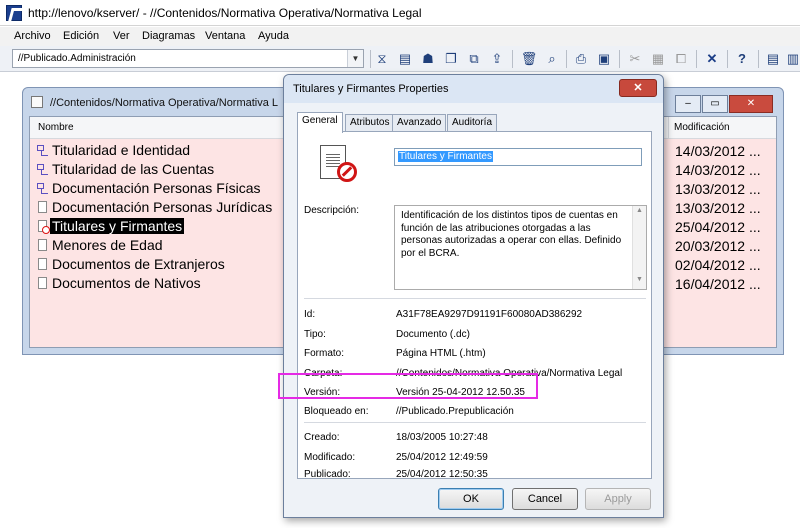 This screenshot has width=800, height=528. Describe the element at coordinates (442, 437) in the screenshot. I see `prop-value-created: 18/03/2005 10:27:48` at that location.